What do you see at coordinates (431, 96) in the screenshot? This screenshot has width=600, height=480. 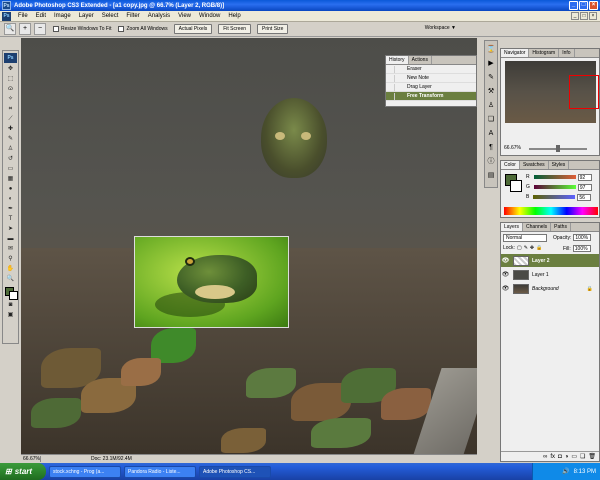 I see `history-item-active: Free Transform` at bounding box center [431, 96].